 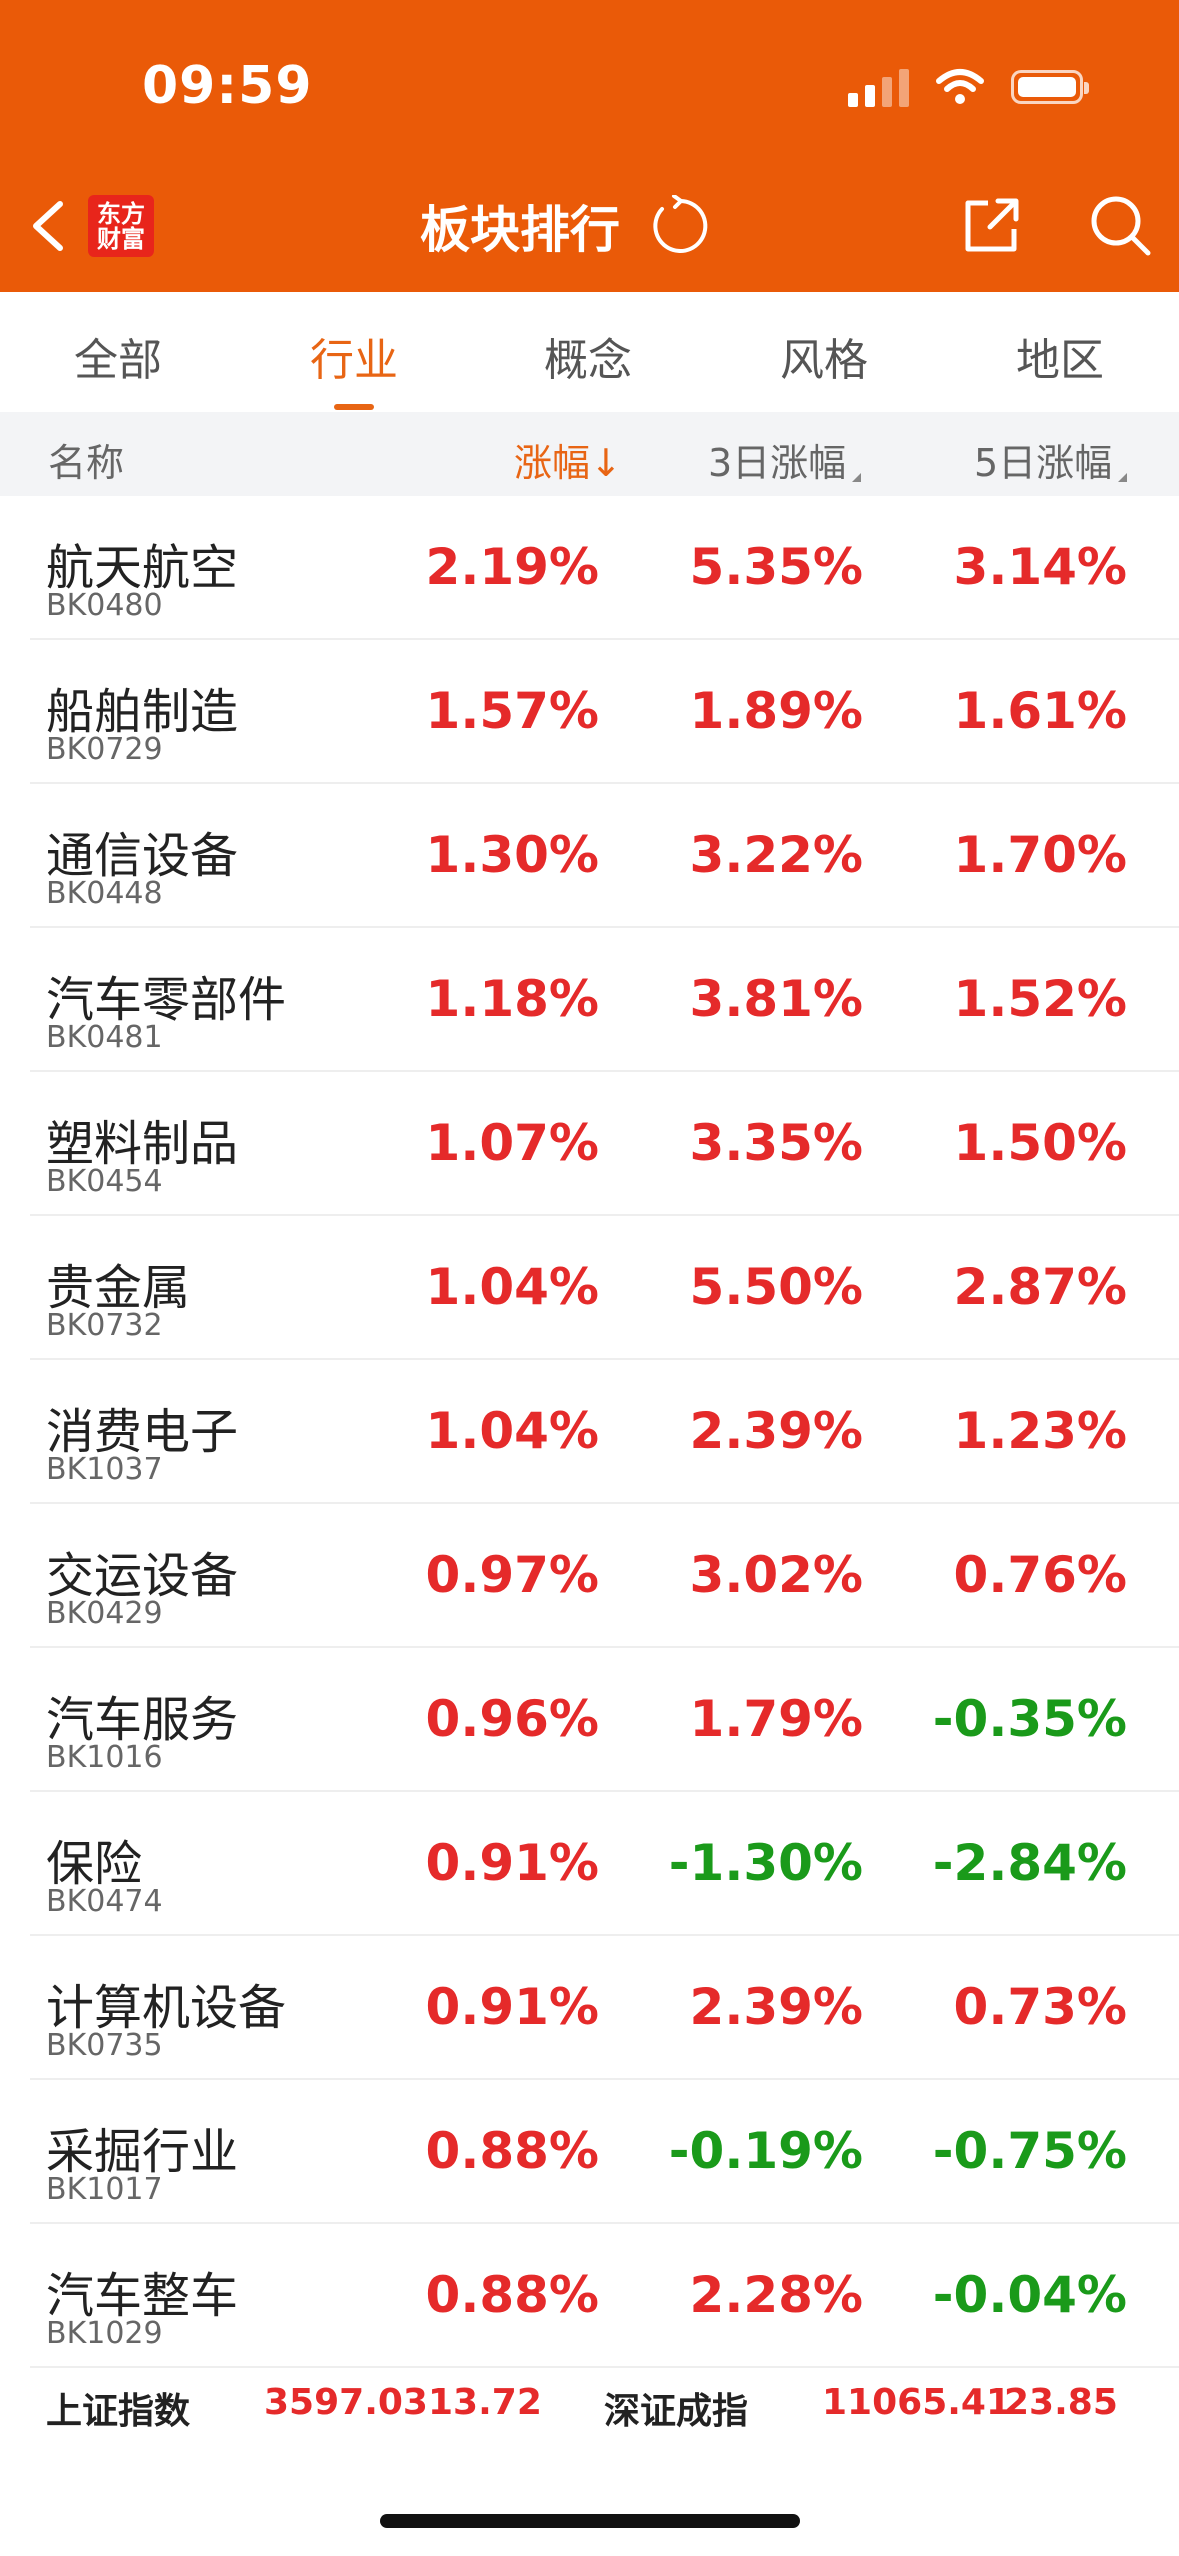 I want to click on sector-row: 塑料制品 BK0454 1.07% 3.35% 1.50%, so click(x=589, y=1144).